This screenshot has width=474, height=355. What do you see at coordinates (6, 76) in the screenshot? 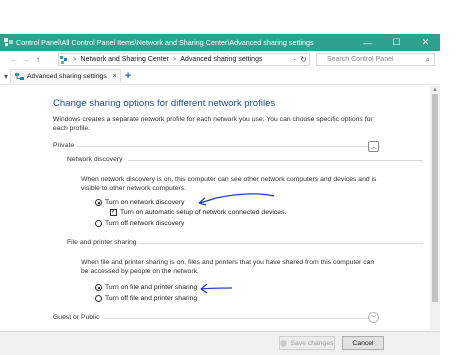
I see `tab-menu-icon: ▾` at bounding box center [6, 76].